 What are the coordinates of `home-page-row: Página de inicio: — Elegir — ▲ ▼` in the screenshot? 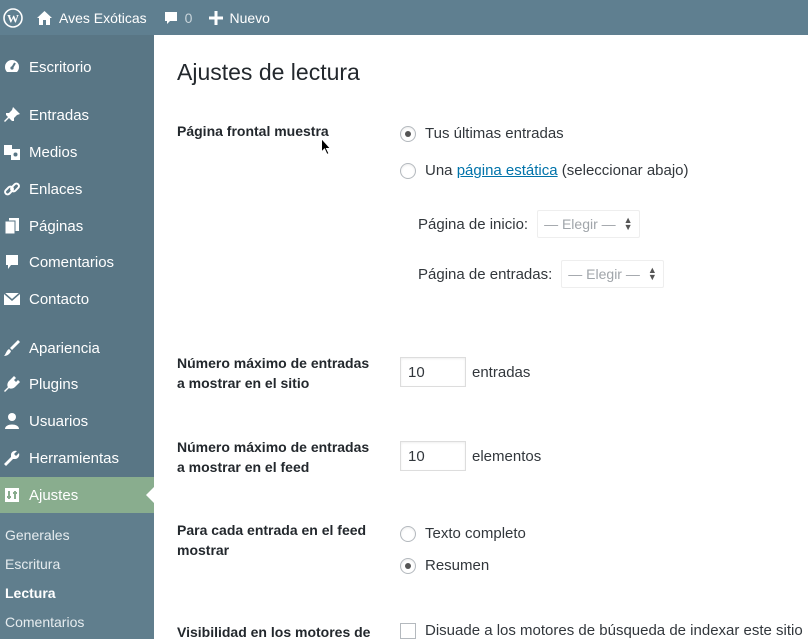 It's located at (529, 224).